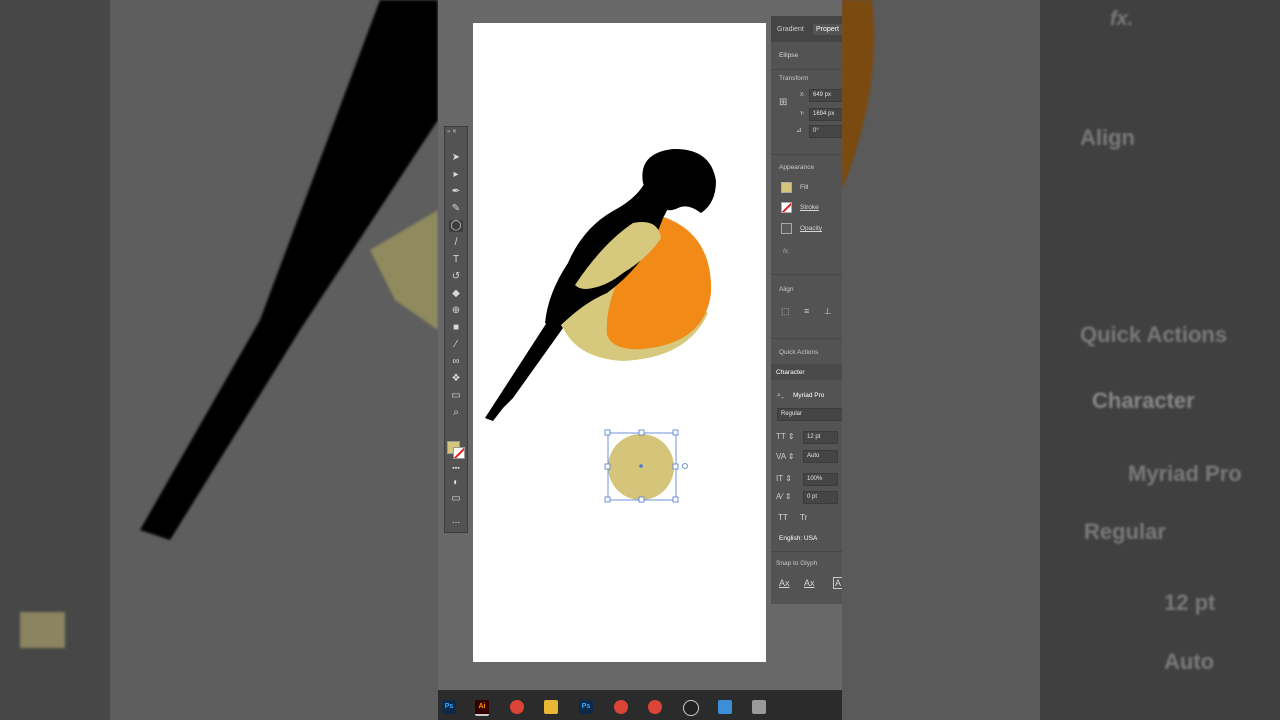  Describe the element at coordinates (1189, 661) in the screenshot. I see `bg-leading: Auto` at that location.